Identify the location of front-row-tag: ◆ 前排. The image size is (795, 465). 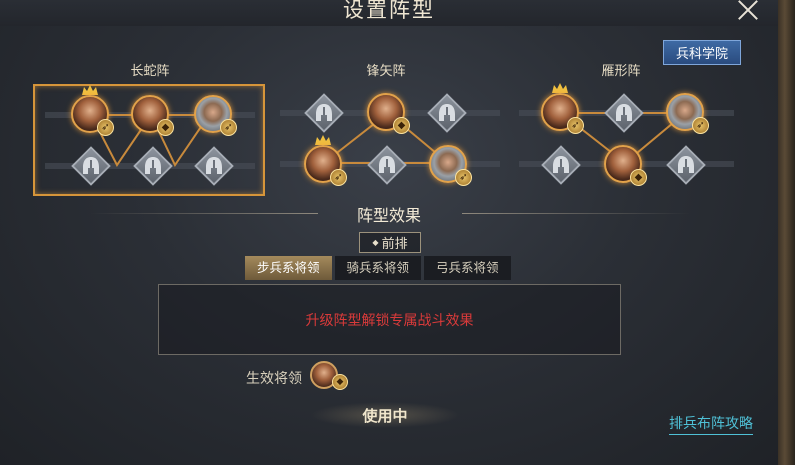
(390, 242).